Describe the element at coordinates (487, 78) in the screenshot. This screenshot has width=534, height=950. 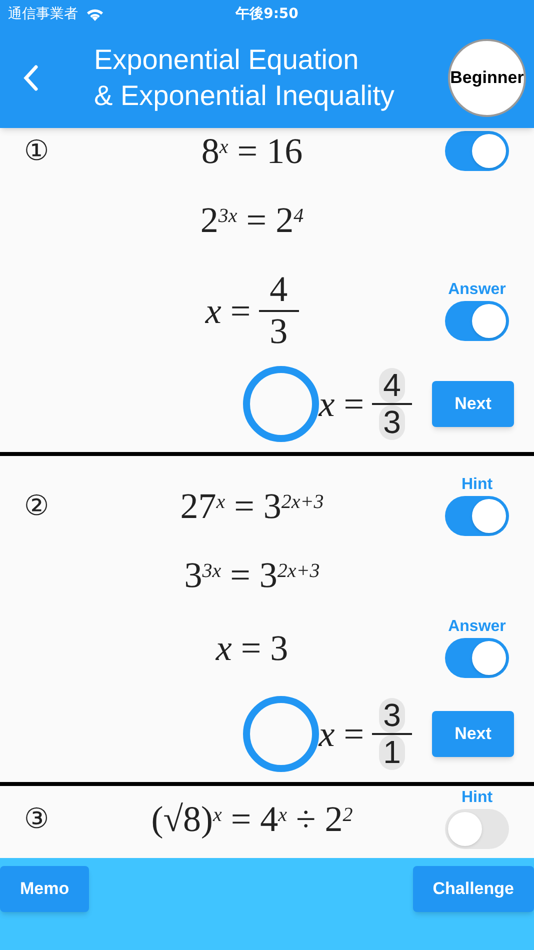
I see `level-badge: Beginner` at that location.